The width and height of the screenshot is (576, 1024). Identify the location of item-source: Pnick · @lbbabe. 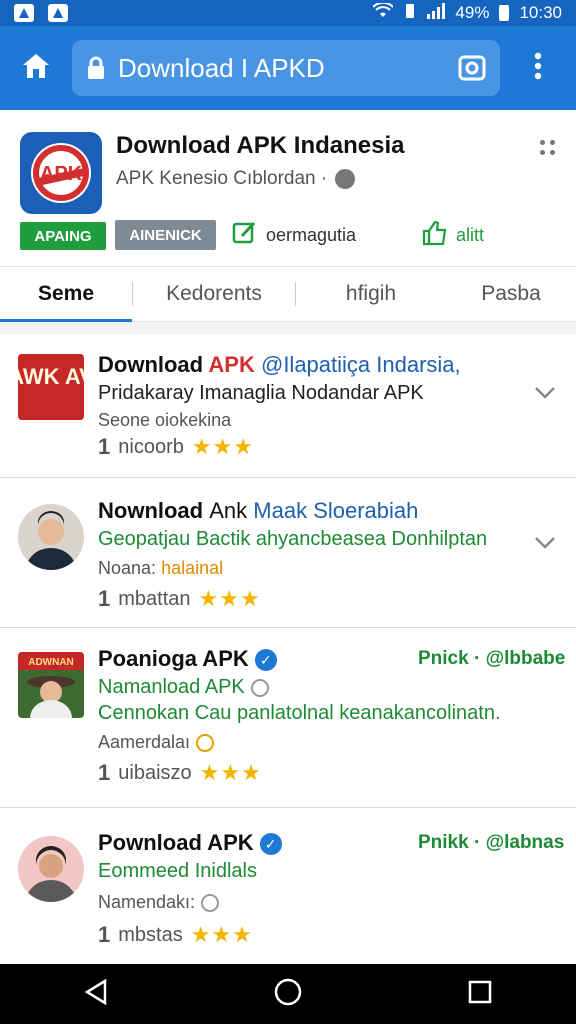
(491, 659).